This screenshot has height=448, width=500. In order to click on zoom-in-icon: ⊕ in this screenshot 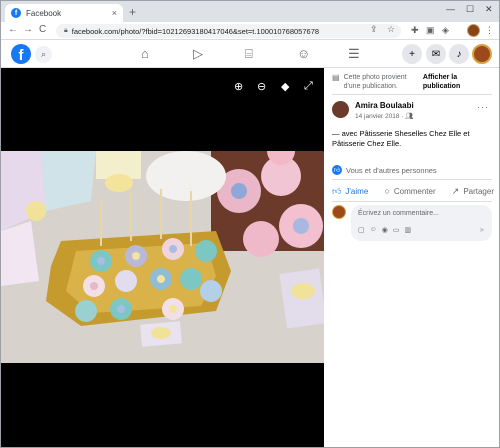, I will do `click(238, 86)`.